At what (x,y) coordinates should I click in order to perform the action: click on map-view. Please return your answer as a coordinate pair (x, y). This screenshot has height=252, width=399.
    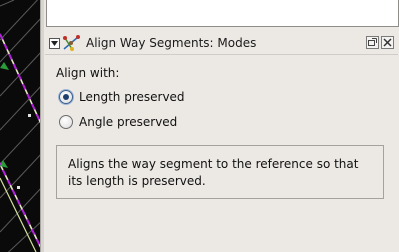
    Looking at the image, I should click on (21, 126).